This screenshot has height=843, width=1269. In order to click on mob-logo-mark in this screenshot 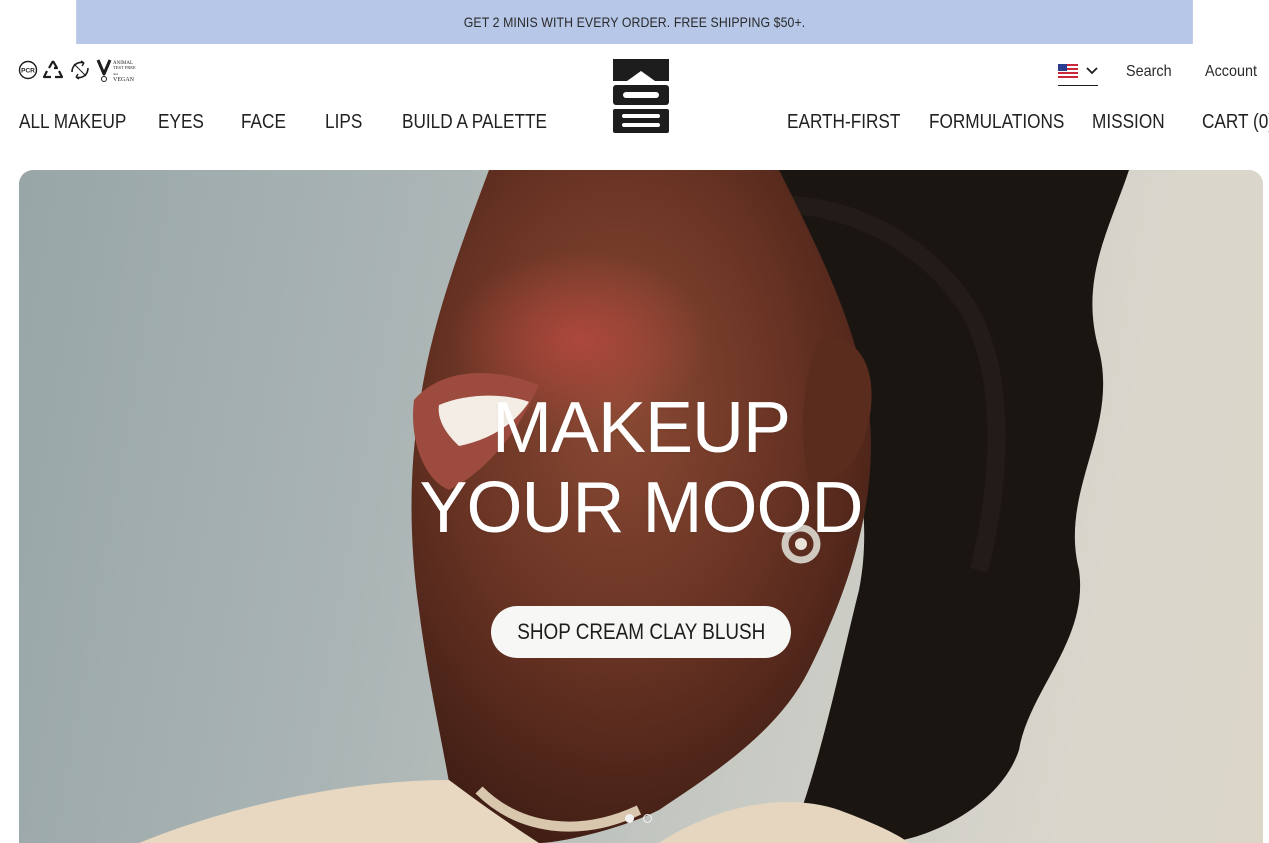, I will do `click(641, 96)`.